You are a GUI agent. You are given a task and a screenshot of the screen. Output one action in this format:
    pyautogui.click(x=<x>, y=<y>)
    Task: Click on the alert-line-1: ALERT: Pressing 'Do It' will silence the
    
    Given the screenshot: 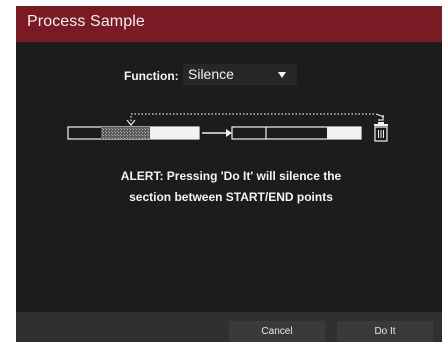 What is the action you would take?
    pyautogui.click(x=231, y=176)
    